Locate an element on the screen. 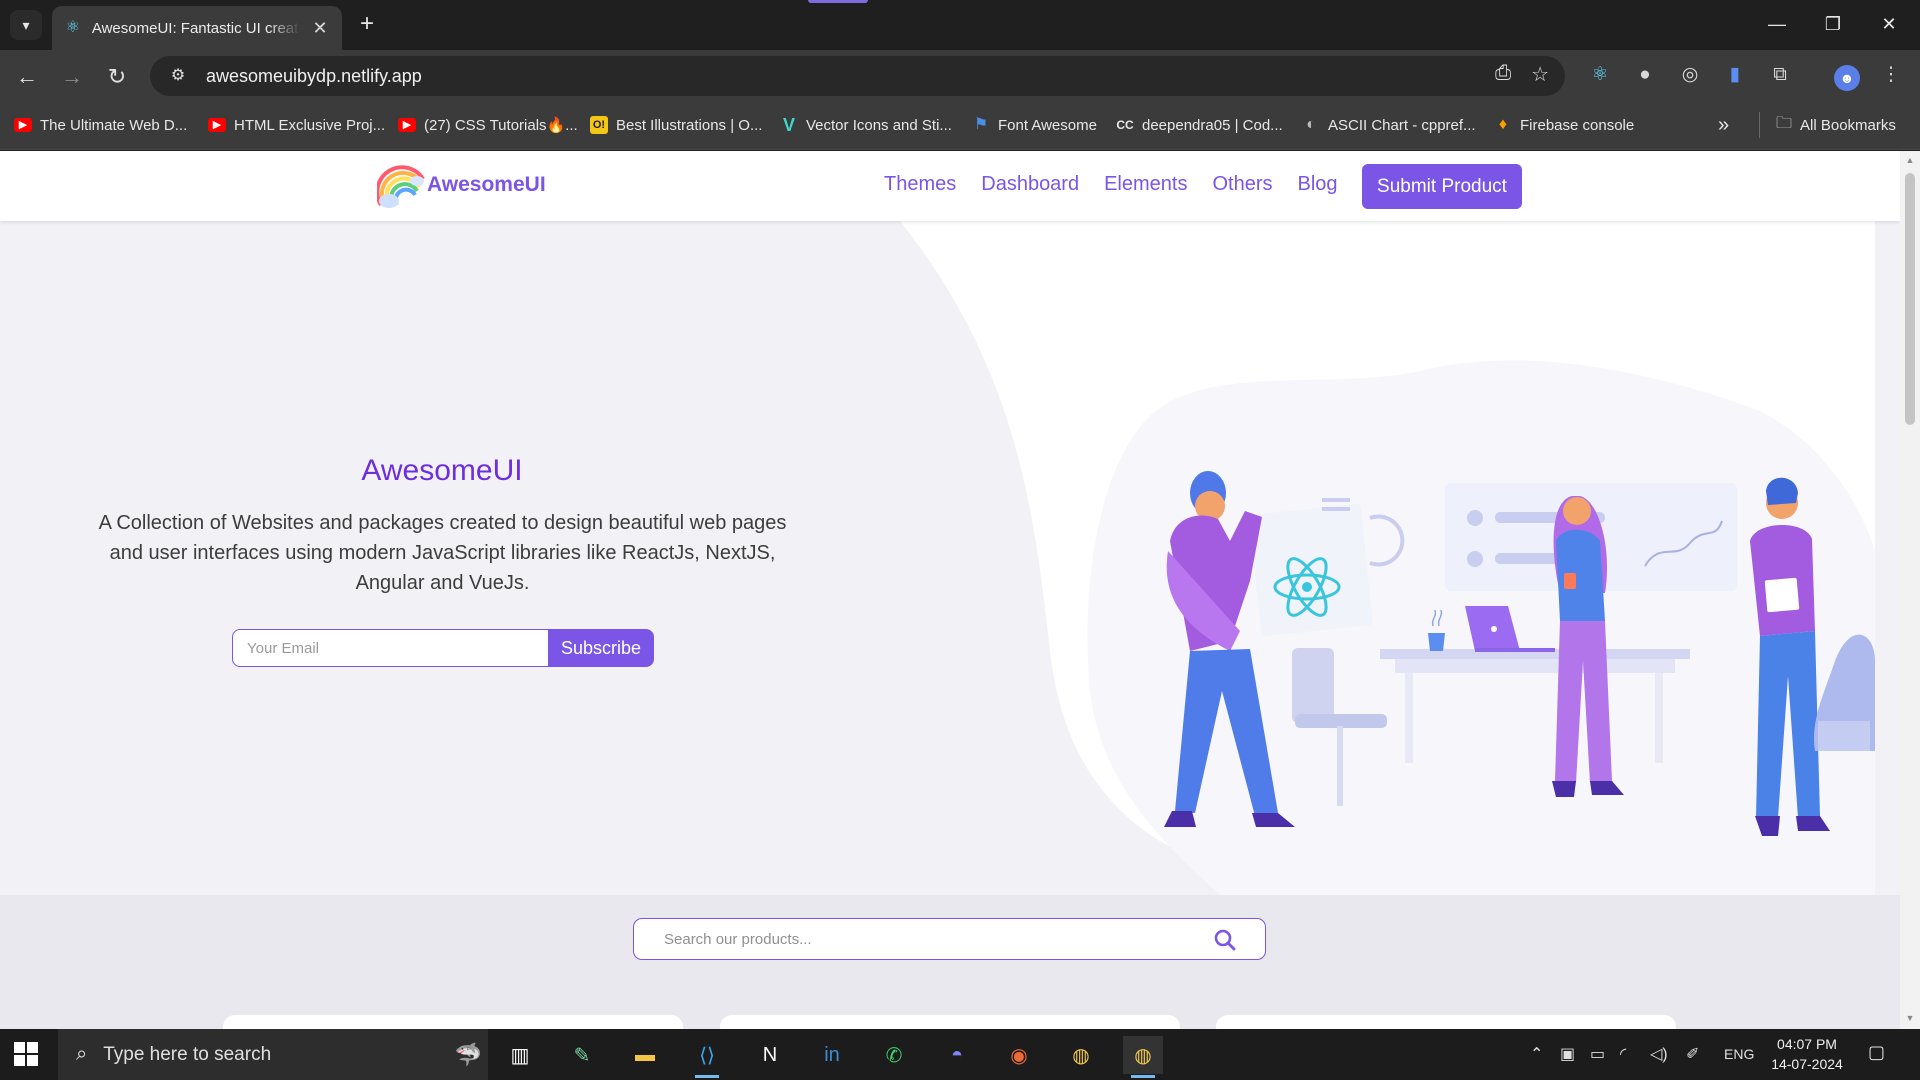  scrollbar-thumb is located at coordinates (1910, 299).